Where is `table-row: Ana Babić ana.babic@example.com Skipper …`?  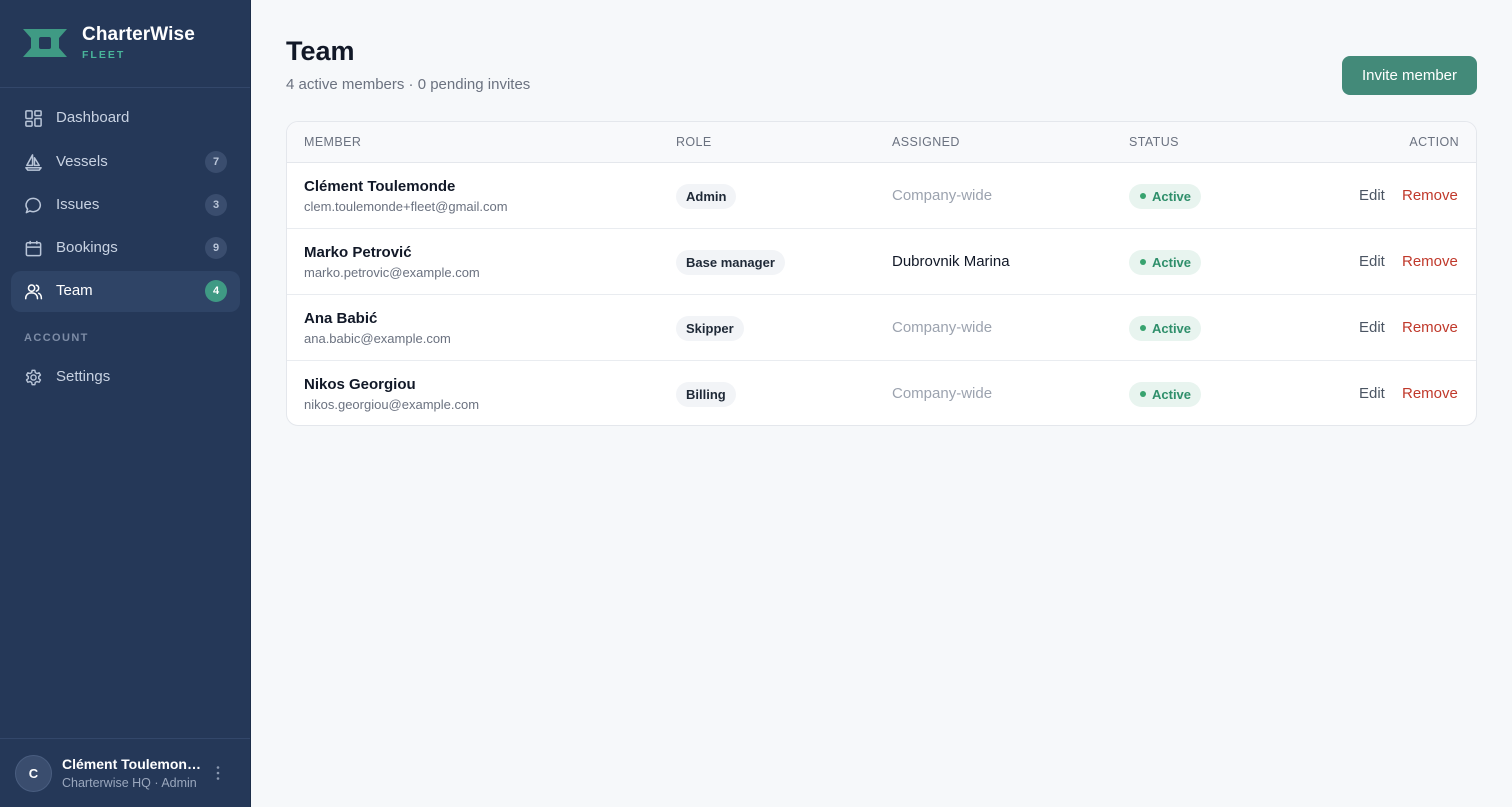
table-row: Ana Babić ana.babic@example.com Skipper … is located at coordinates (881, 328).